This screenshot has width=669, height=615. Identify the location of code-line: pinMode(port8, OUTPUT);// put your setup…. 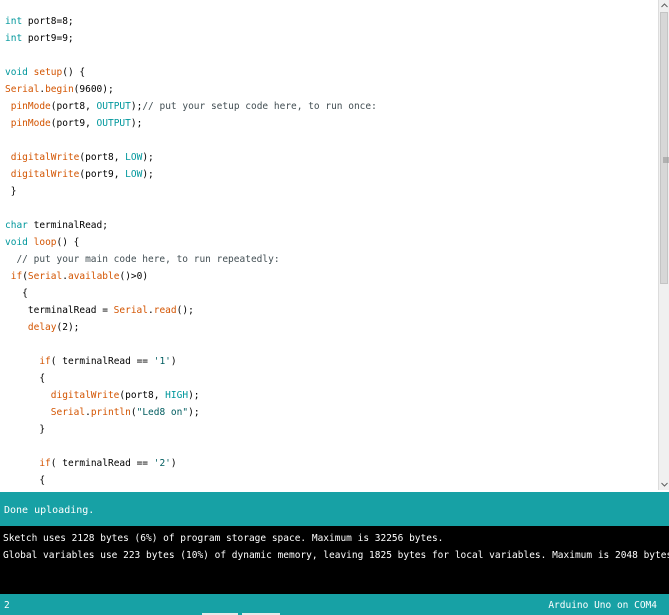
(191, 106).